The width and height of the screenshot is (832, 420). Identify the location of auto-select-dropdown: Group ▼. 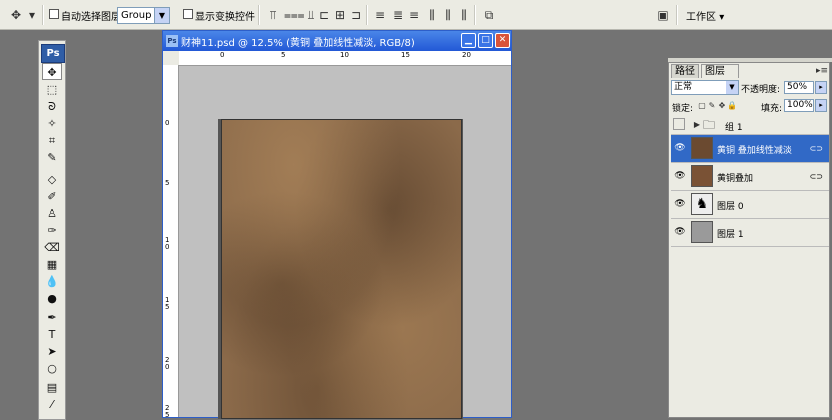
(143, 15).